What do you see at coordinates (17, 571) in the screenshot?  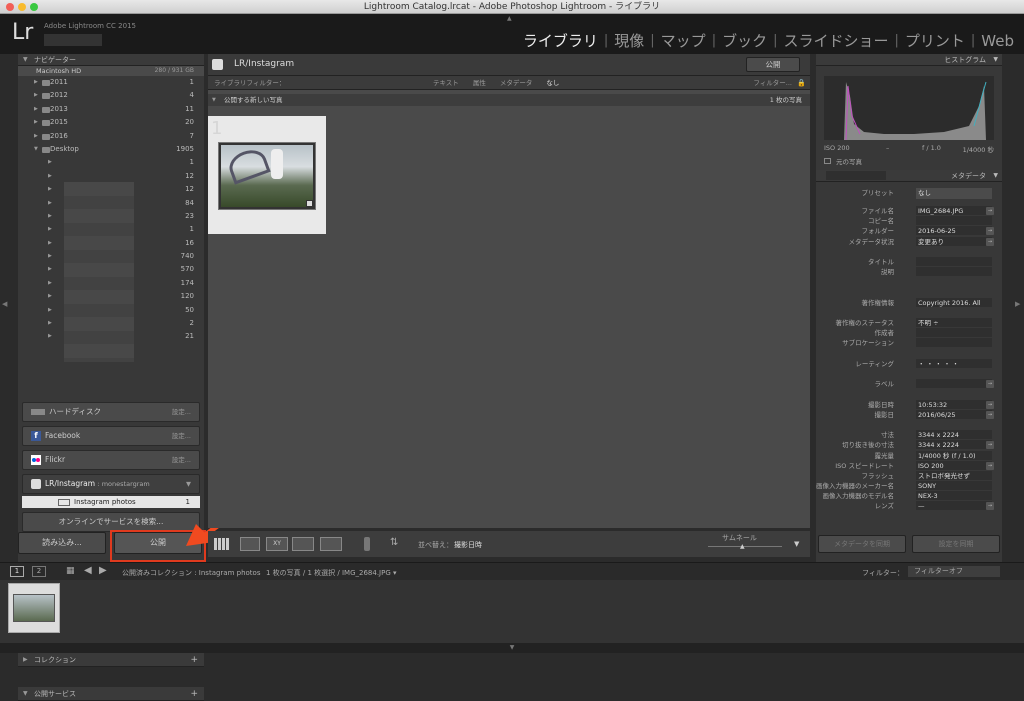 I see `primary-window-button: 1` at bounding box center [17, 571].